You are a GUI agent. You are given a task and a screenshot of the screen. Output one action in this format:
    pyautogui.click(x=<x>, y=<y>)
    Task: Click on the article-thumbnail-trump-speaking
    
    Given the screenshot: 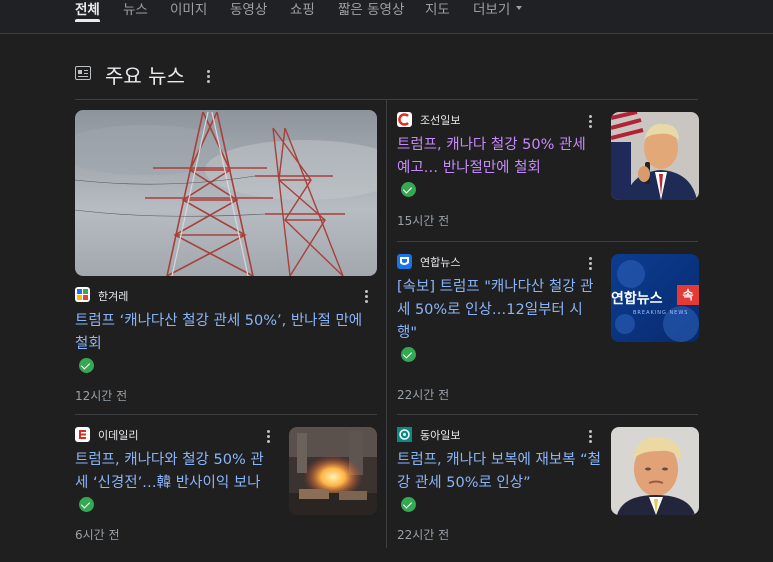 What is the action you would take?
    pyautogui.click(x=655, y=156)
    